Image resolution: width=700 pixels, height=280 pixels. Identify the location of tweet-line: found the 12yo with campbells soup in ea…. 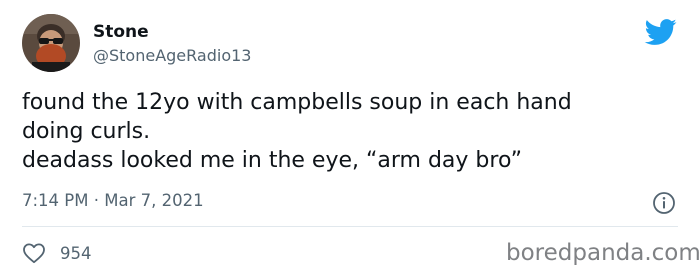
(297, 102).